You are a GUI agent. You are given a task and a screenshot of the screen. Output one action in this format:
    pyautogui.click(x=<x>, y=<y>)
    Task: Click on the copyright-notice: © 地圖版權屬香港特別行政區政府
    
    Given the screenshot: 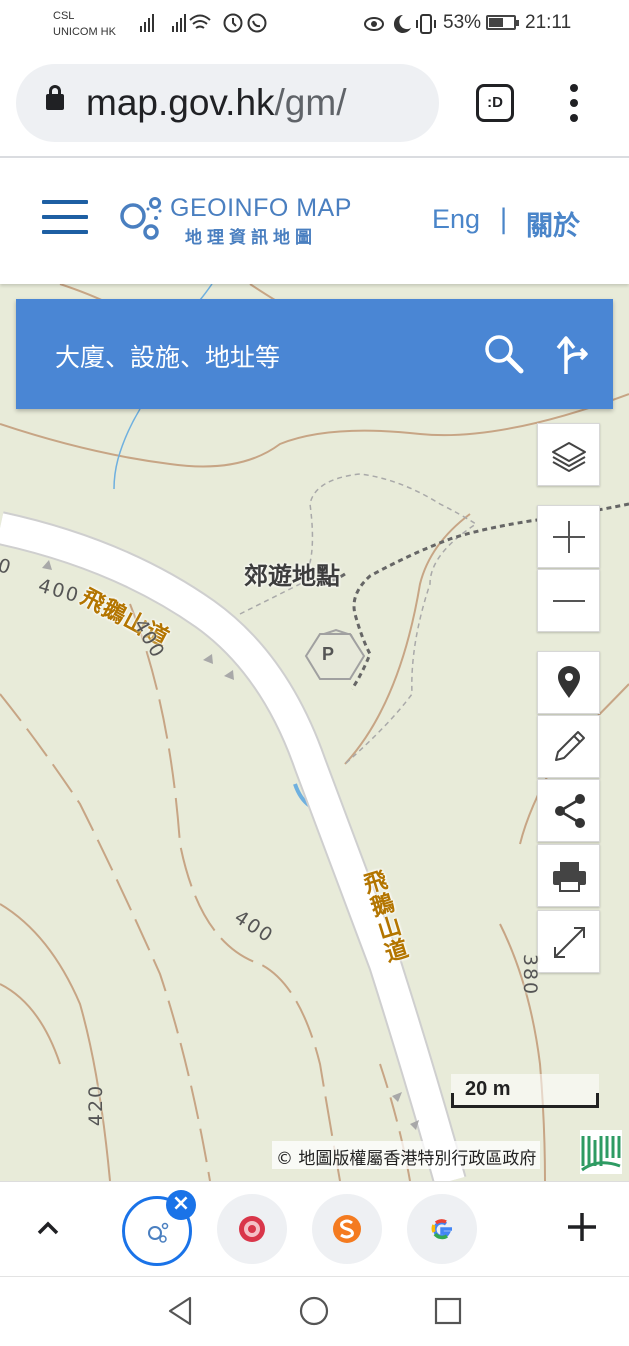 What is the action you would take?
    pyautogui.click(x=406, y=1155)
    